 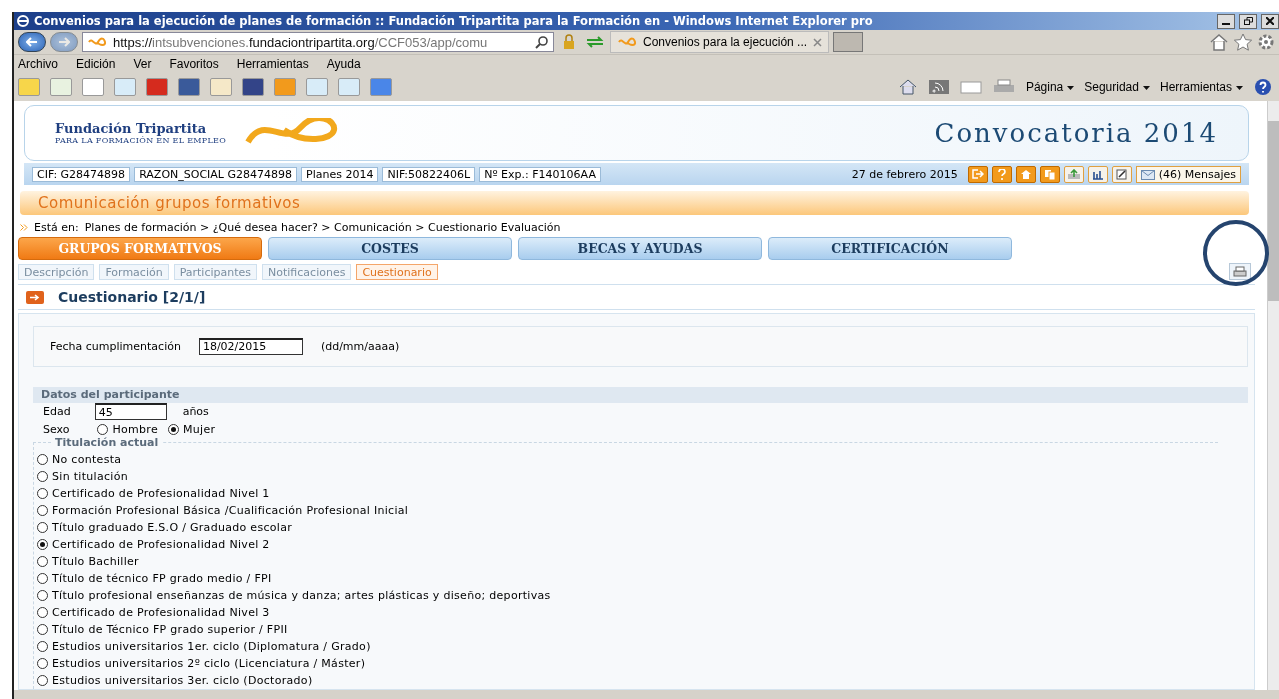 What do you see at coordinates (1147, 174) in the screenshot?
I see `envelope-icon` at bounding box center [1147, 174].